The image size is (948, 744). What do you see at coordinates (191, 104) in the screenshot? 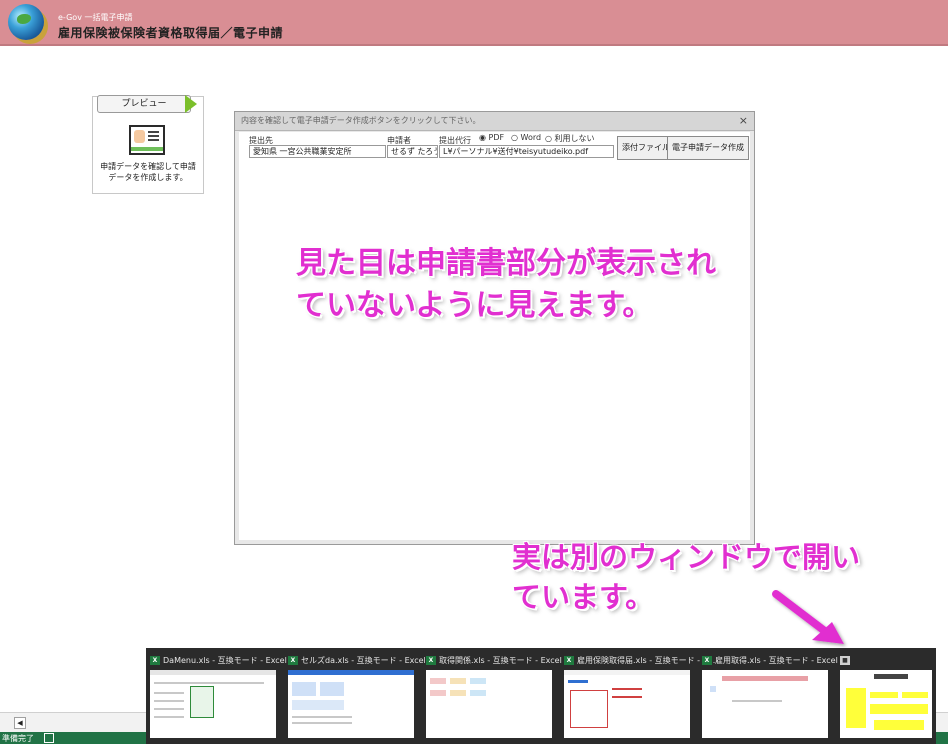
I see `preview-arrow-icon` at bounding box center [191, 104].